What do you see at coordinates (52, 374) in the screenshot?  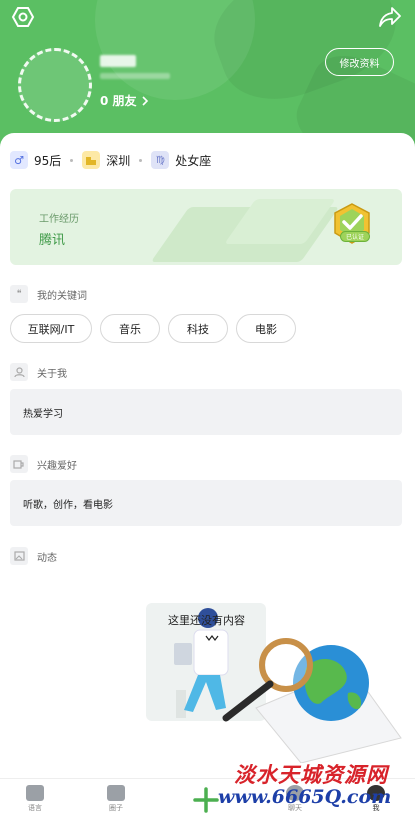 I see `about-title: 关于我` at bounding box center [52, 374].